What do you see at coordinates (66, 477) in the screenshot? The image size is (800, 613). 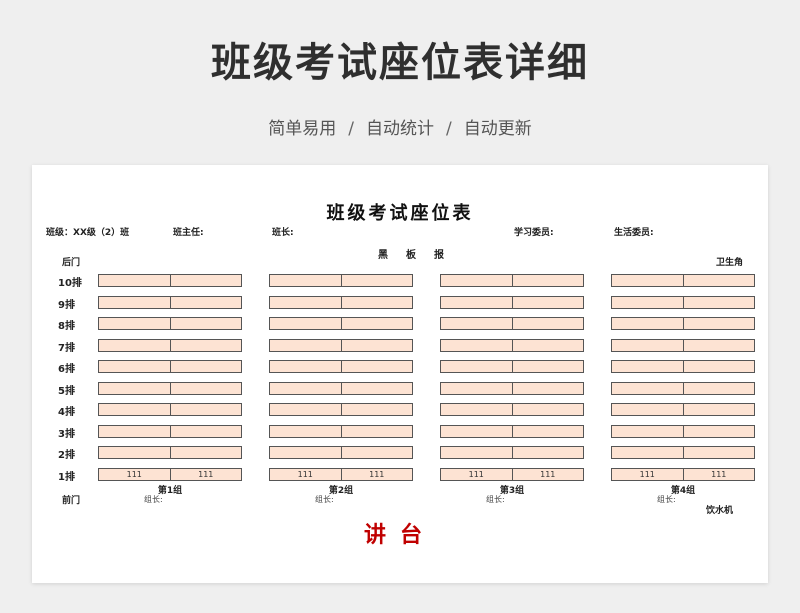 I see `row-label: 1排` at bounding box center [66, 477].